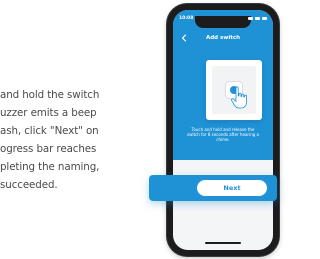 The image size is (320, 259). I want to click on instruction-line: ash, click "Next" on, so click(49, 131).